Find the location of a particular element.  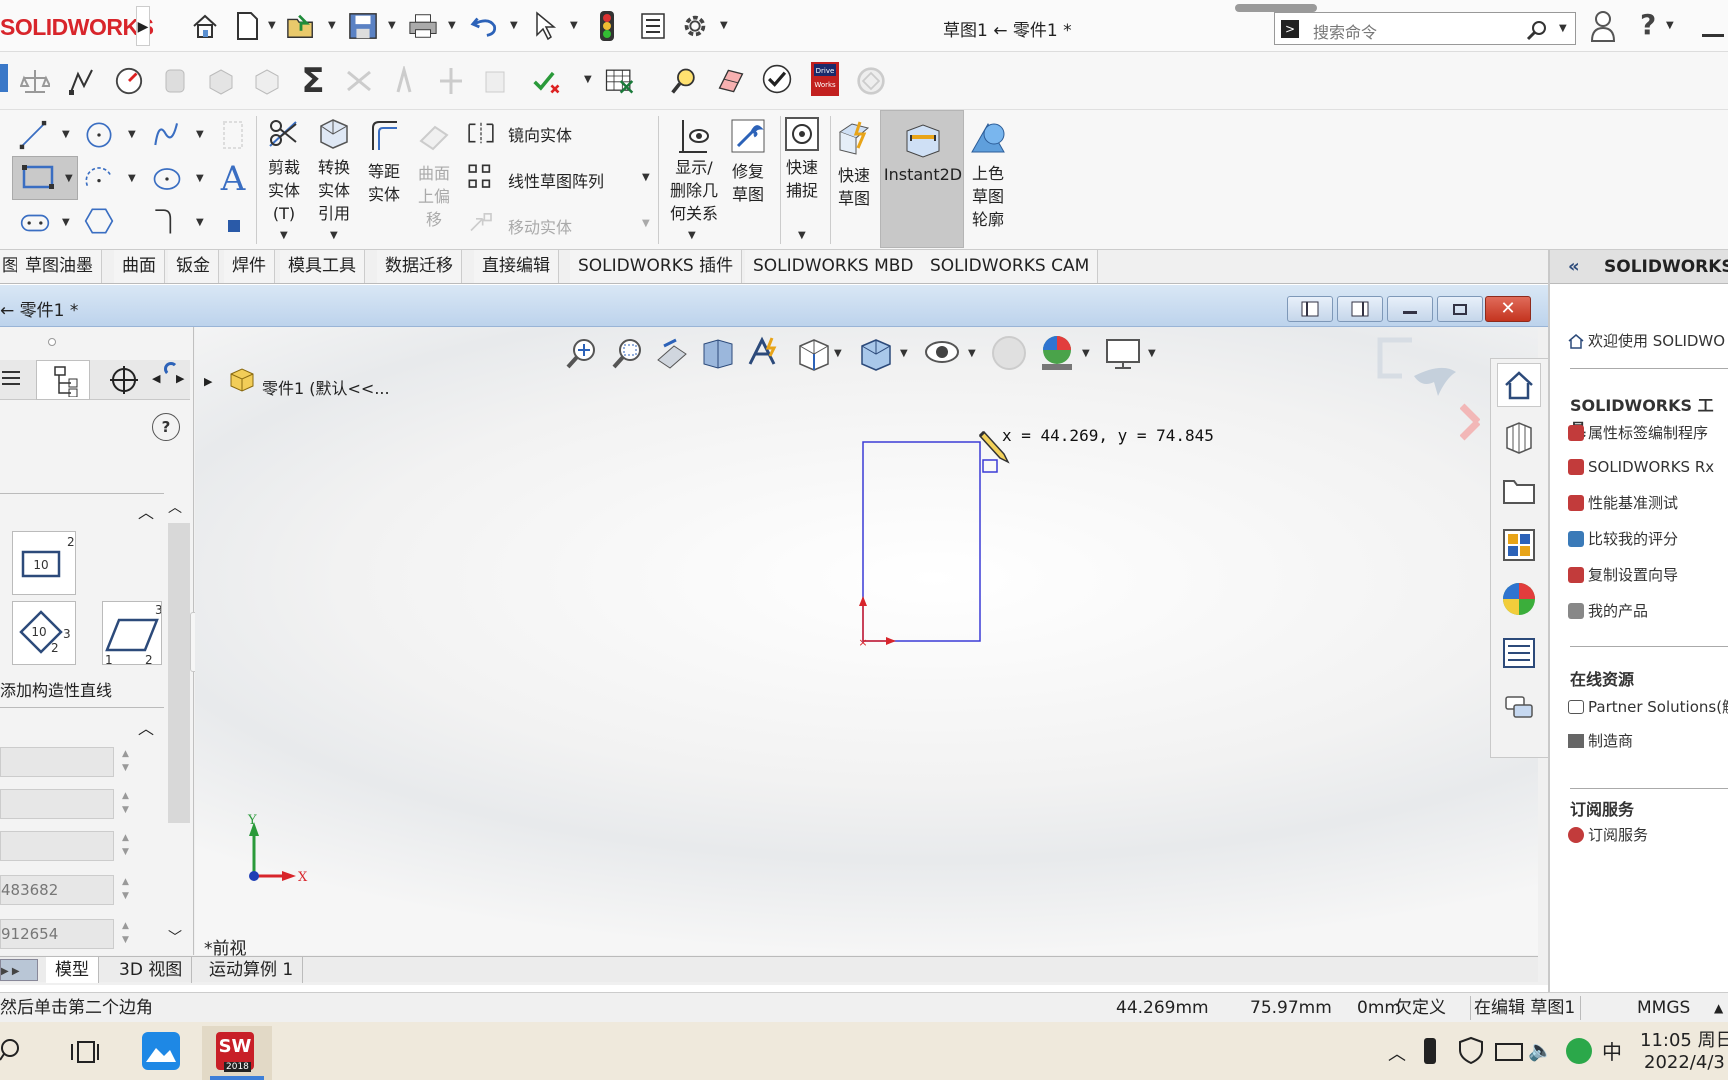

check-icon is located at coordinates (547, 81).